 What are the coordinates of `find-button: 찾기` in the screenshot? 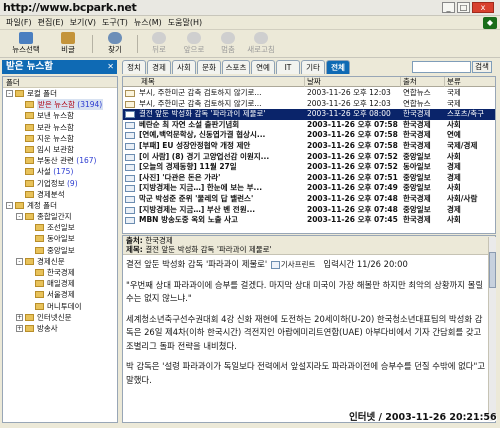 It's located at (115, 44).